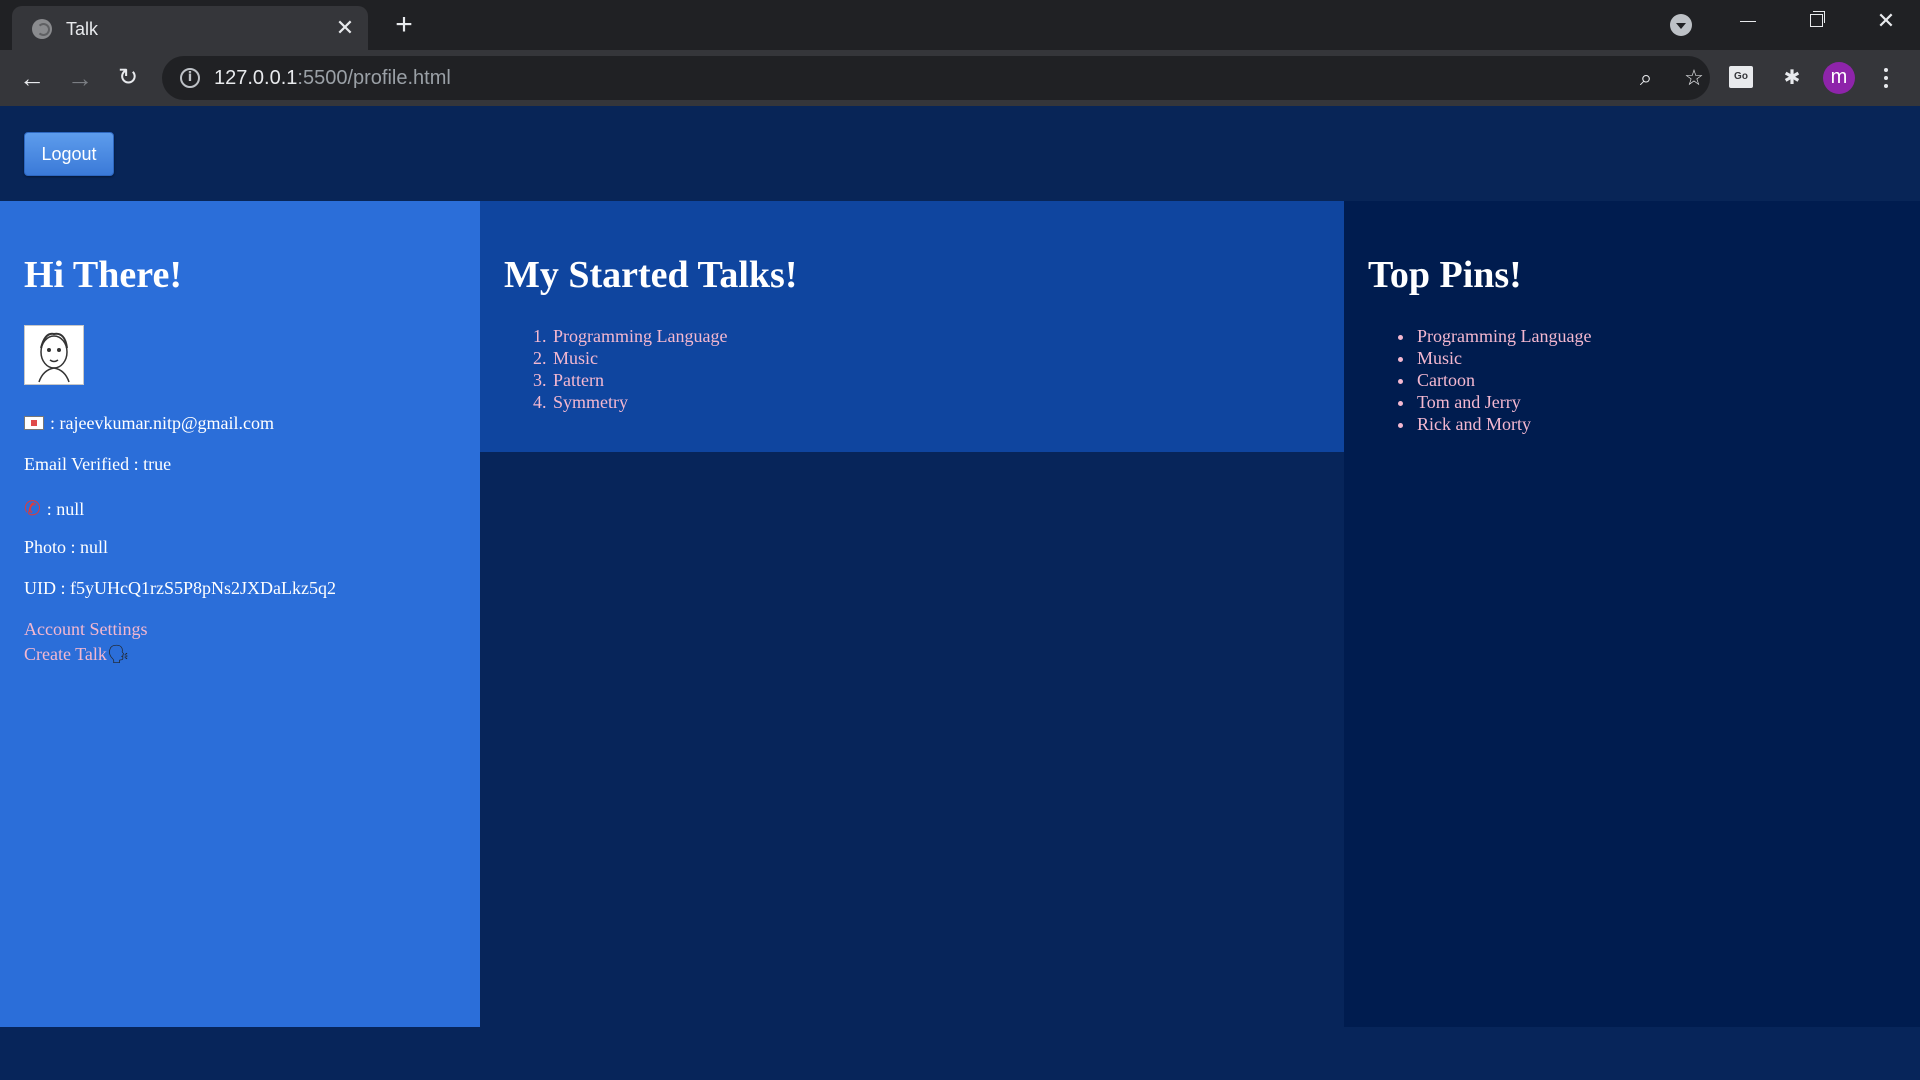 This screenshot has height=1080, width=1920. What do you see at coordinates (77, 654) in the screenshot?
I see `create-talk-link: Create Talk🗣` at bounding box center [77, 654].